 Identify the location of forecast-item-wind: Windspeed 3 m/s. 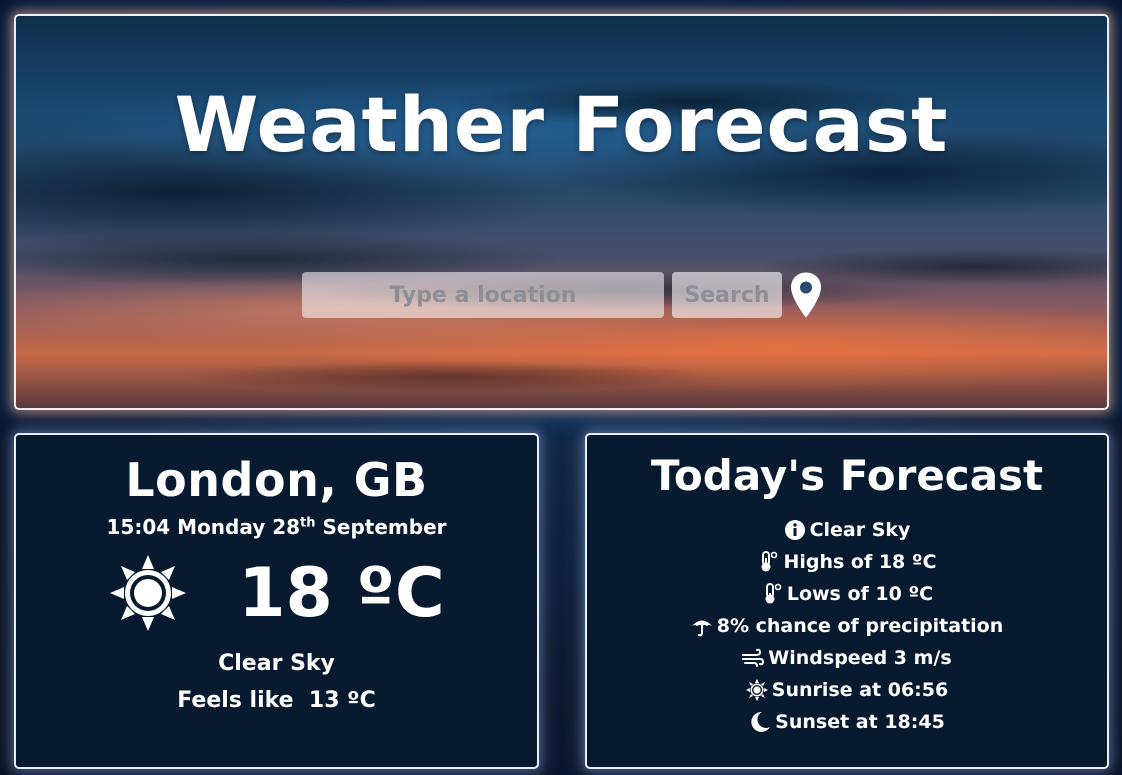
(847, 658).